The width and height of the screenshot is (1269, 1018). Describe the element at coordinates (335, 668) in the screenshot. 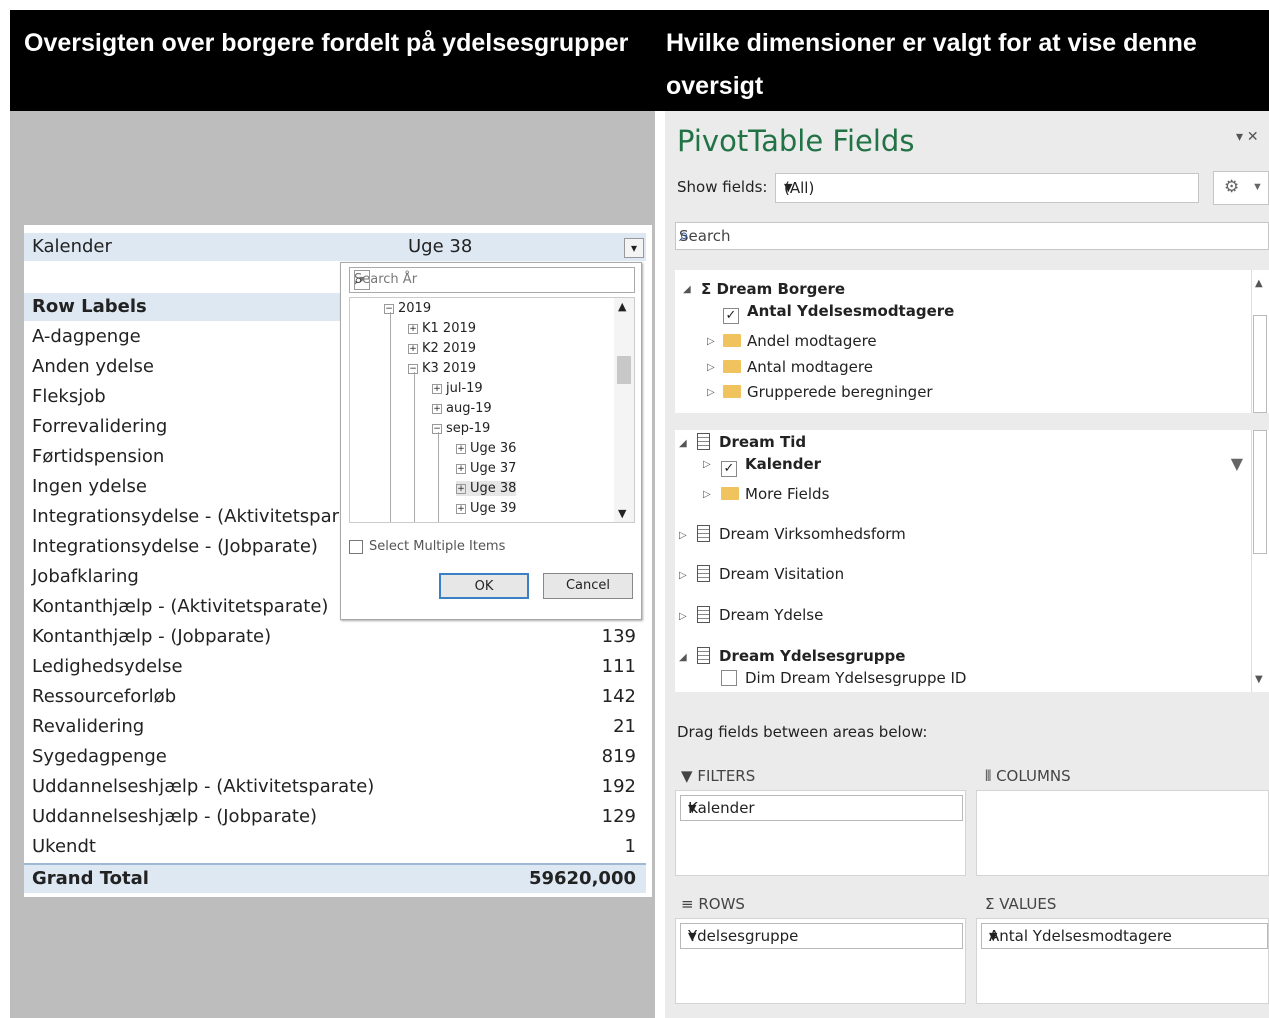

I see `table-row: Ledighedsydelse 111` at that location.